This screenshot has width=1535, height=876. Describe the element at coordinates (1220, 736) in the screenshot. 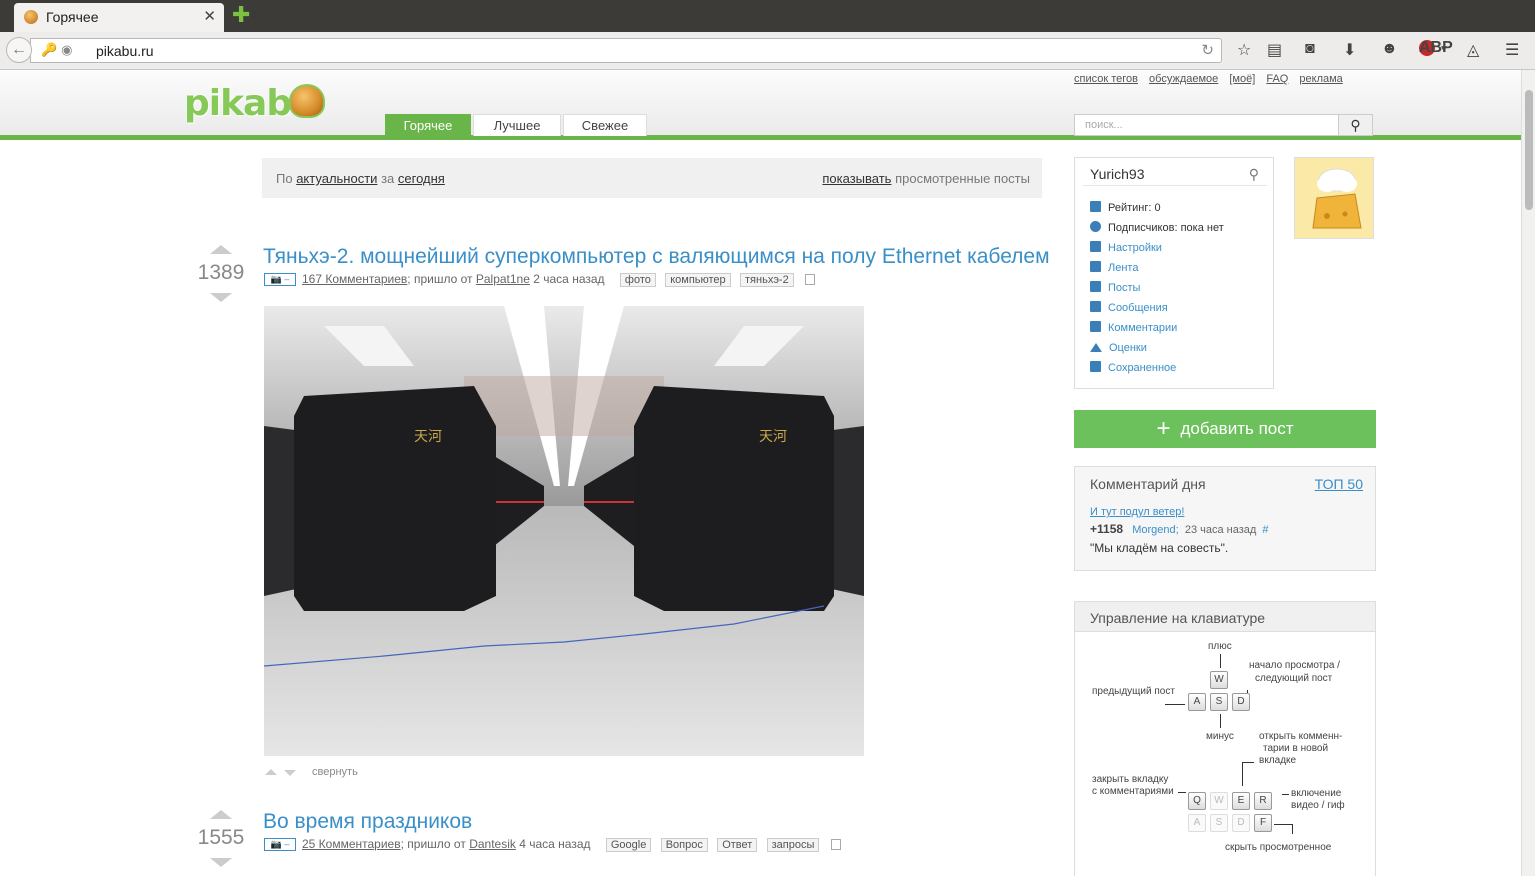

I see `kb-label-minus: минус` at that location.